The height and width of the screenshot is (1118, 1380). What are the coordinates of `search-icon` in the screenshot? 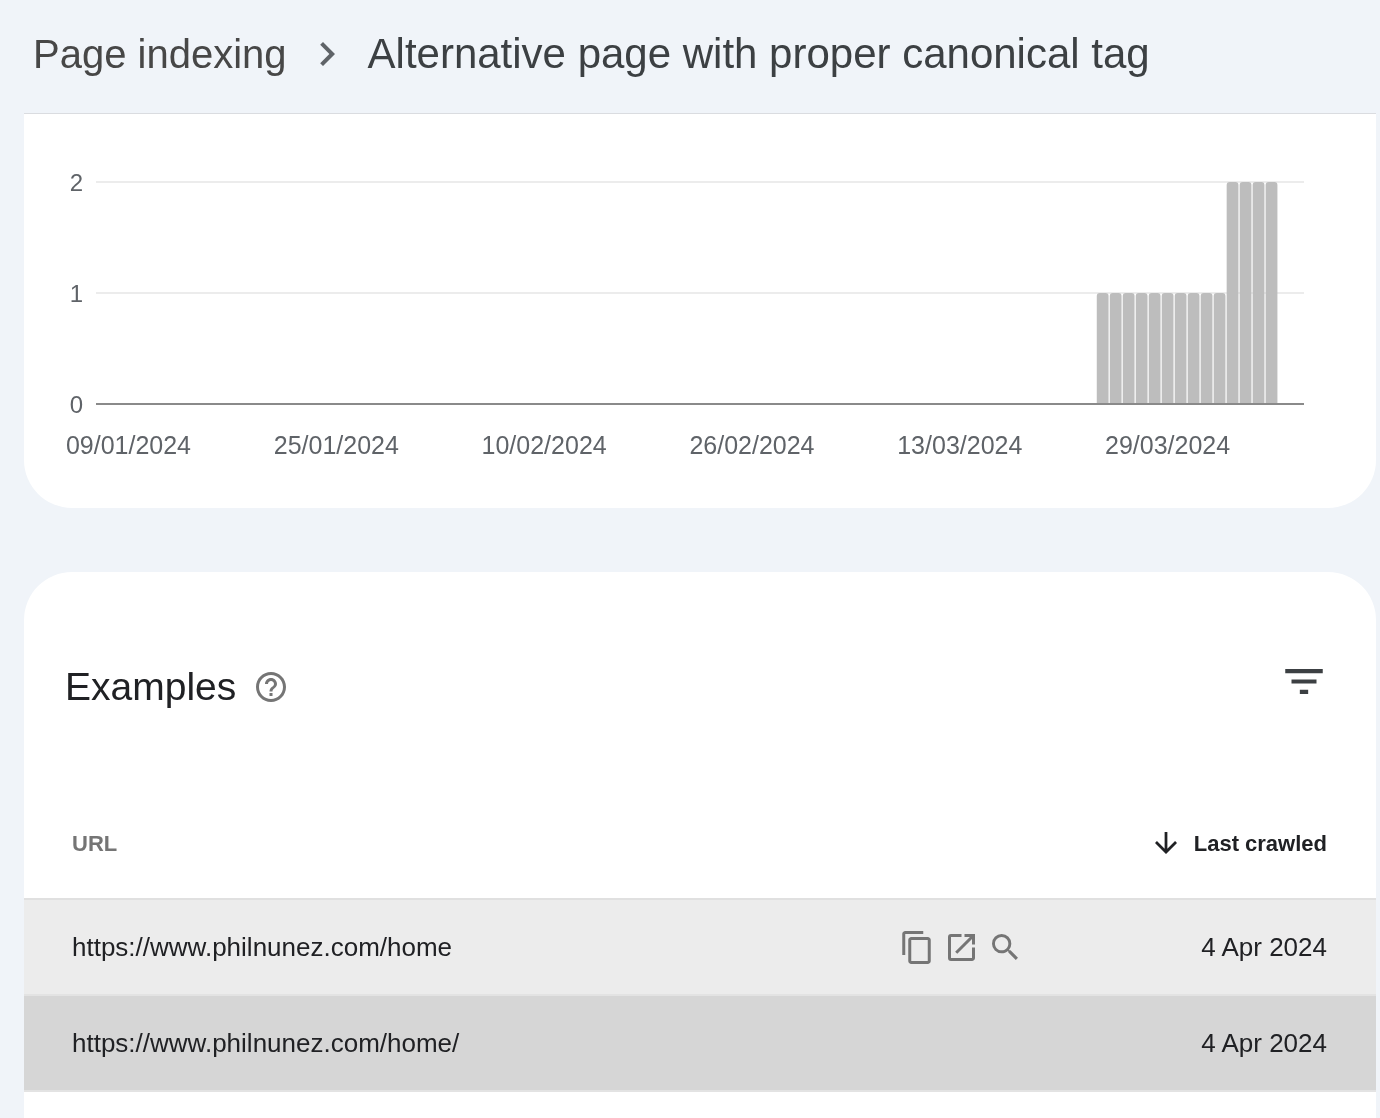 It's located at (1005, 947).